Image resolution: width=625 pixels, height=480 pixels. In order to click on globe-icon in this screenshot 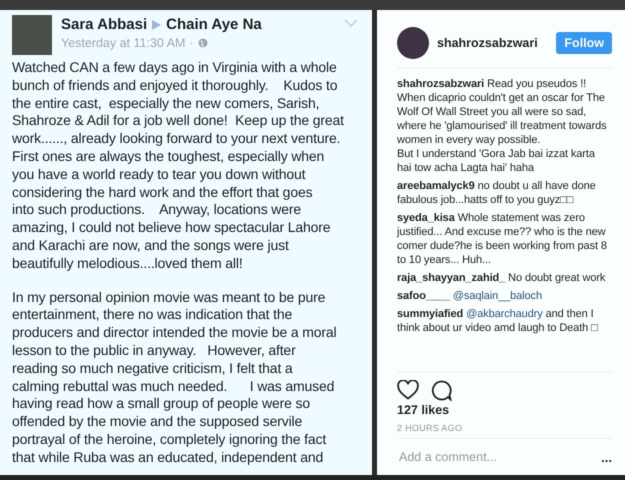, I will do `click(203, 43)`.